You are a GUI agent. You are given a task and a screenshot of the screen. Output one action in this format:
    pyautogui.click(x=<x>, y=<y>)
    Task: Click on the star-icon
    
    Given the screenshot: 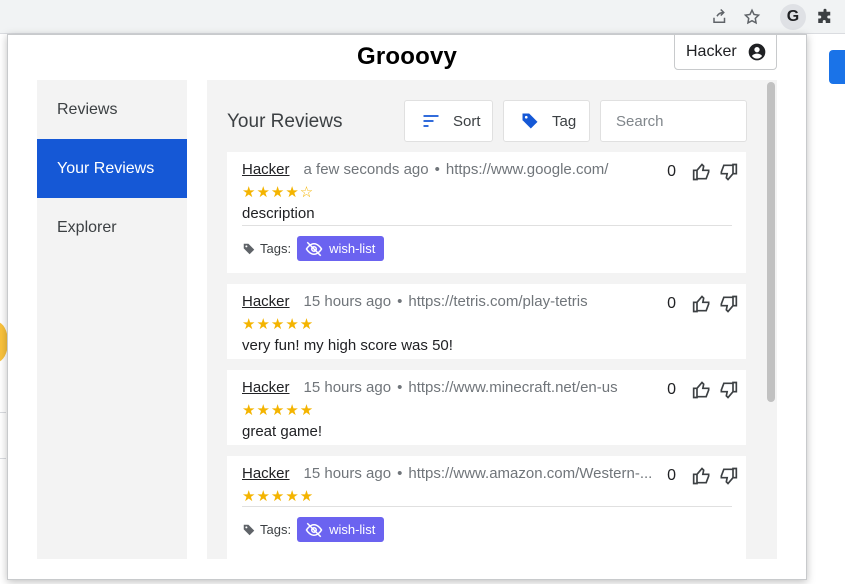 What is the action you would take?
    pyautogui.click(x=752, y=17)
    